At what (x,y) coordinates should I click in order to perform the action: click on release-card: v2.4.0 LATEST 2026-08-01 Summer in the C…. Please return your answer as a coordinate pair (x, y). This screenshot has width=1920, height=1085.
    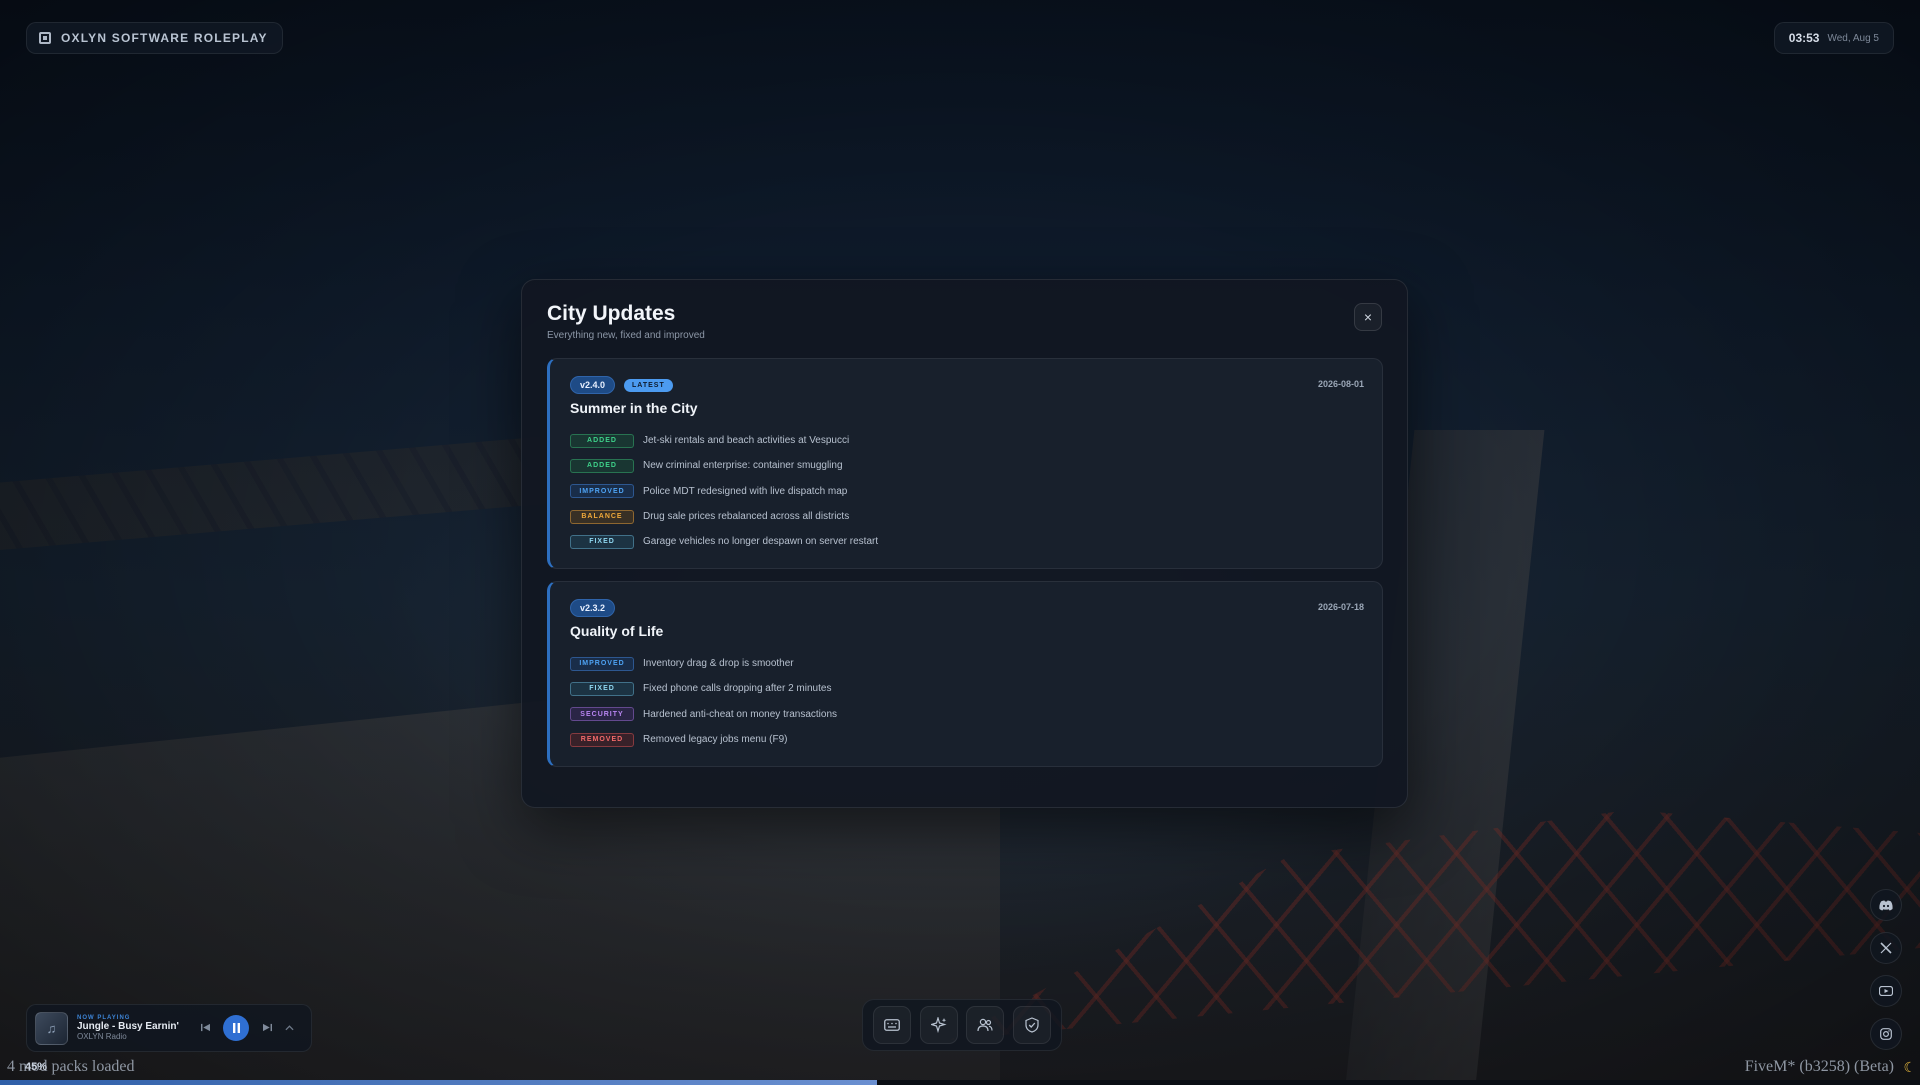
    Looking at the image, I should click on (965, 463).